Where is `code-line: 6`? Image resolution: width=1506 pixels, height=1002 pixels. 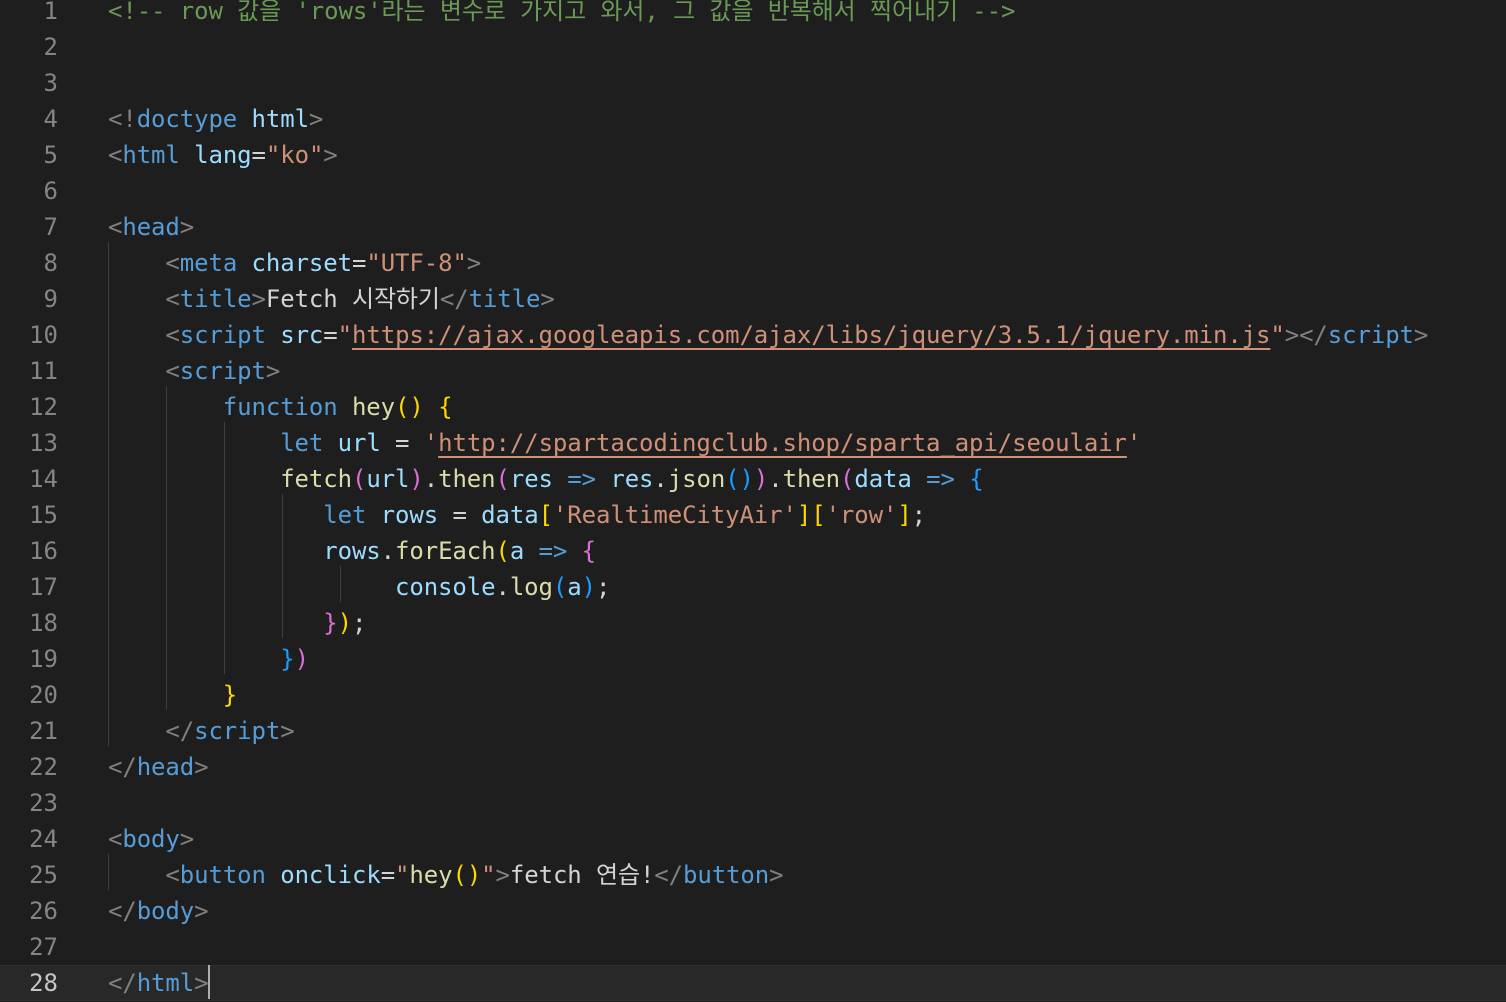
code-line: 6 is located at coordinates (753, 191).